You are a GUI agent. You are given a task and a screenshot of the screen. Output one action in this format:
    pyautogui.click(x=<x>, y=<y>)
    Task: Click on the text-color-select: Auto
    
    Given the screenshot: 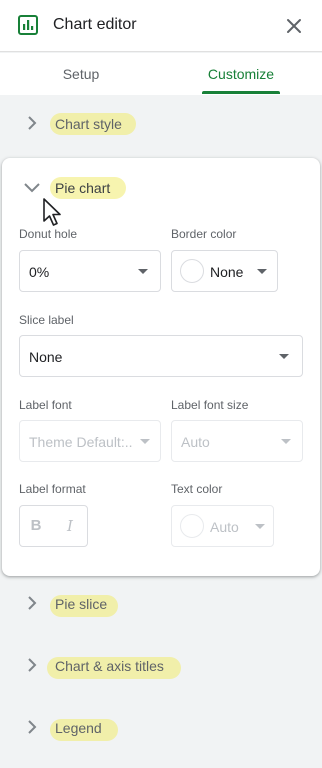 What is the action you would take?
    pyautogui.click(x=222, y=526)
    